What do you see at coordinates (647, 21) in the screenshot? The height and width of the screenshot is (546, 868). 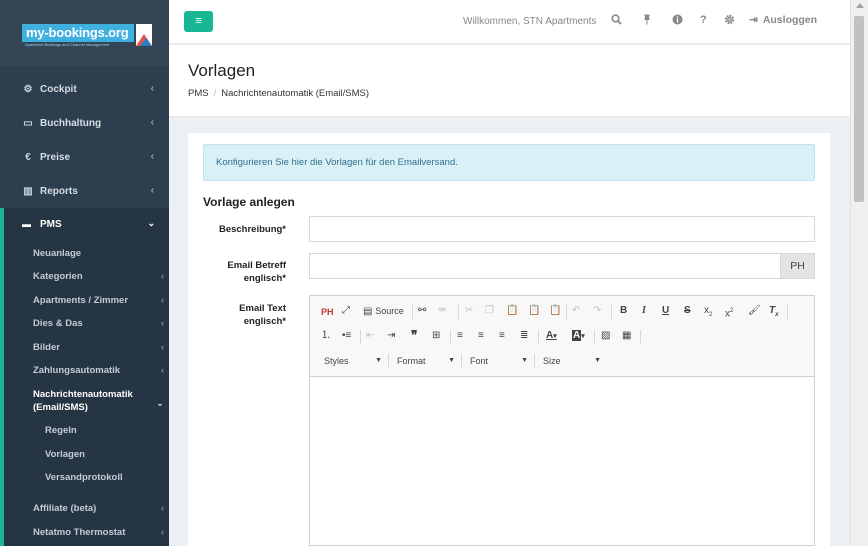 I see `pin-icon` at bounding box center [647, 21].